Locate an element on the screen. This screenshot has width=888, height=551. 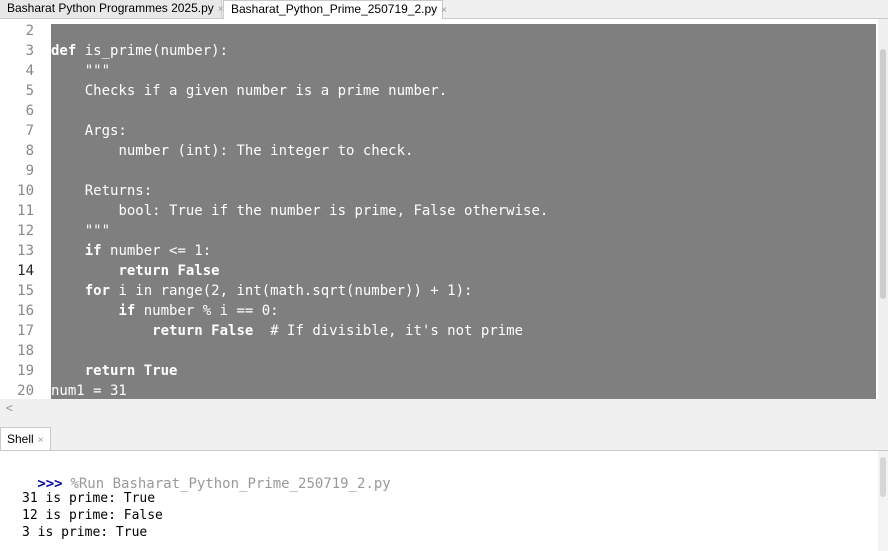
code-line: if number <= 1: is located at coordinates (131, 251).